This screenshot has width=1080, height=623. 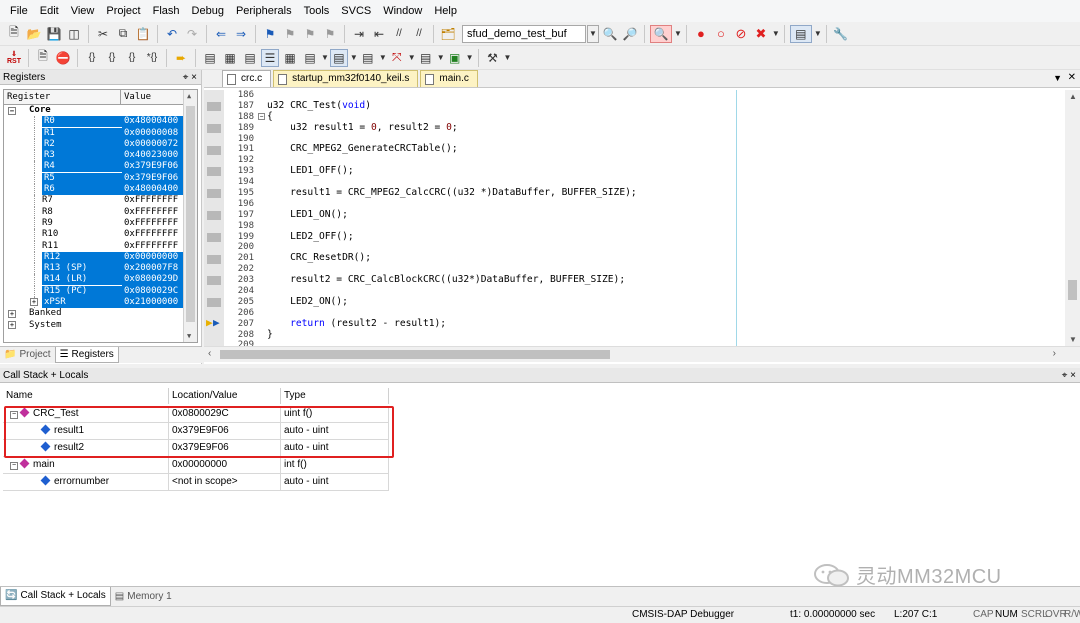 What do you see at coordinates (330, 34) in the screenshot?
I see `bookmark-clear-icon: ⚑` at bounding box center [330, 34].